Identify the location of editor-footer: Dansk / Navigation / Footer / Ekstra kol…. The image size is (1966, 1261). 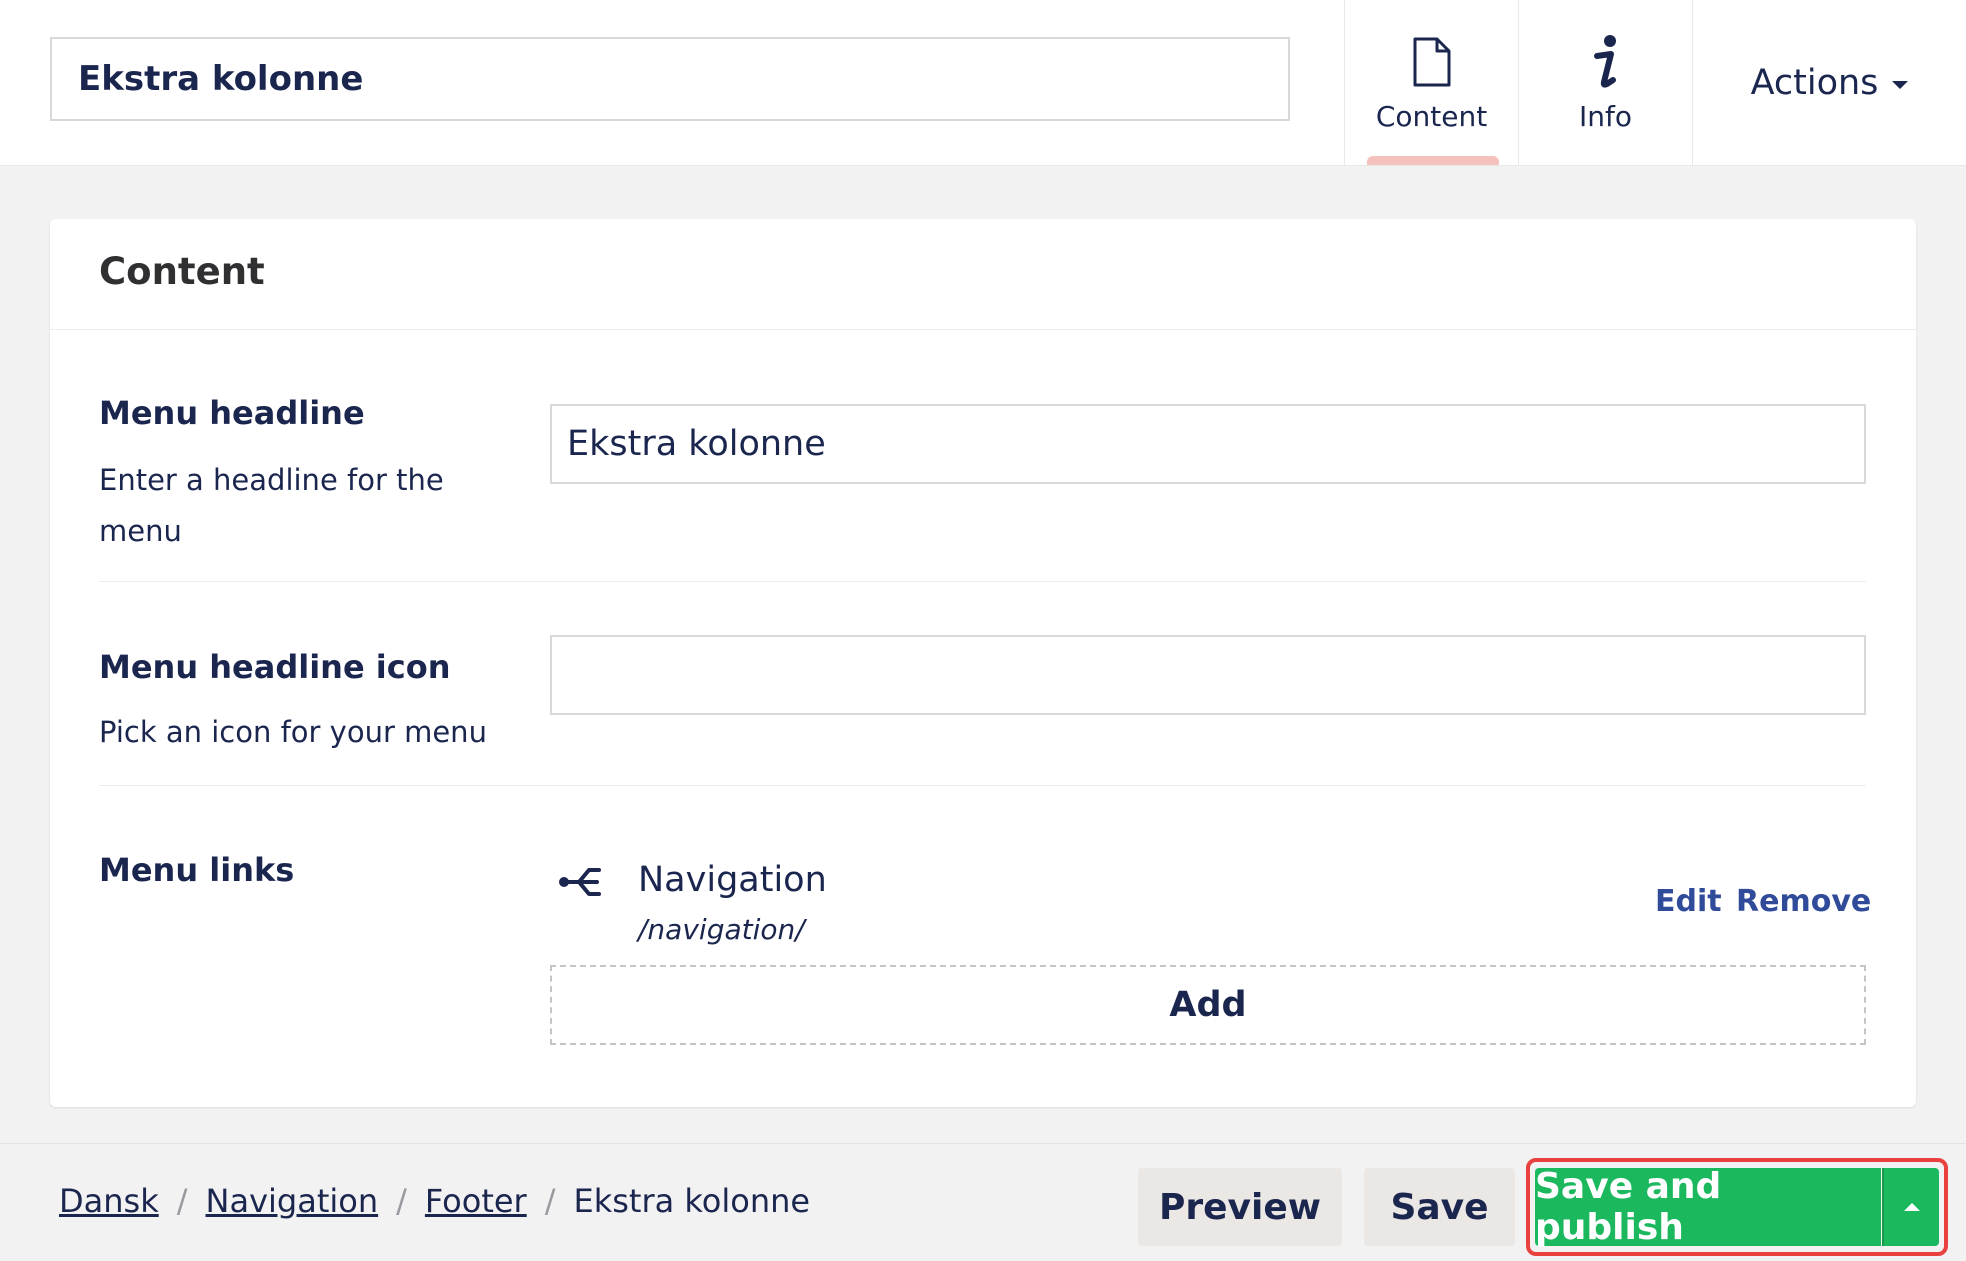
(983, 1202).